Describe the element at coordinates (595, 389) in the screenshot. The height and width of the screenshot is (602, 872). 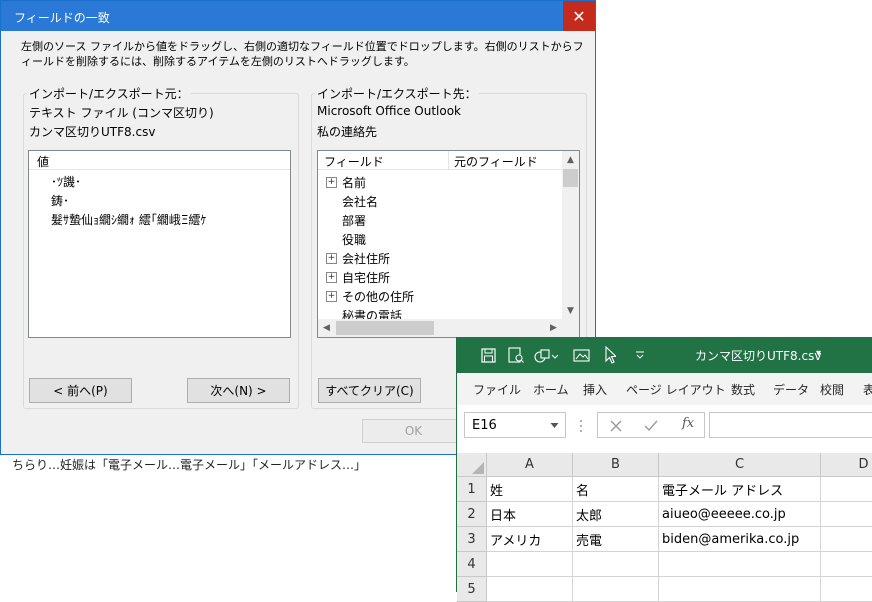
I see `tab-insert: 挿入` at that location.